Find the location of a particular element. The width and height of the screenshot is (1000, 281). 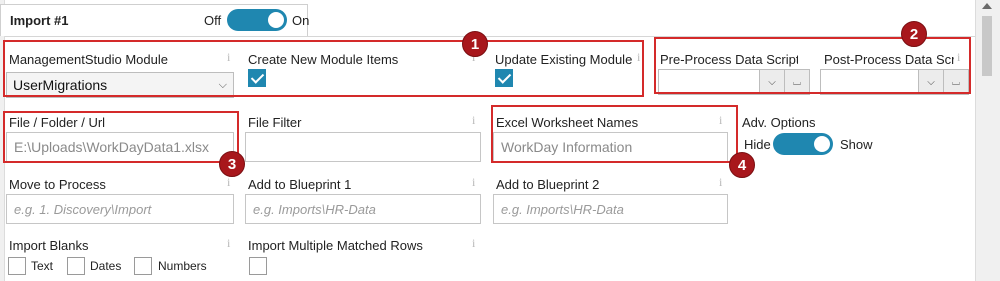

move-to-process-info-icon: i is located at coordinates (228, 182).